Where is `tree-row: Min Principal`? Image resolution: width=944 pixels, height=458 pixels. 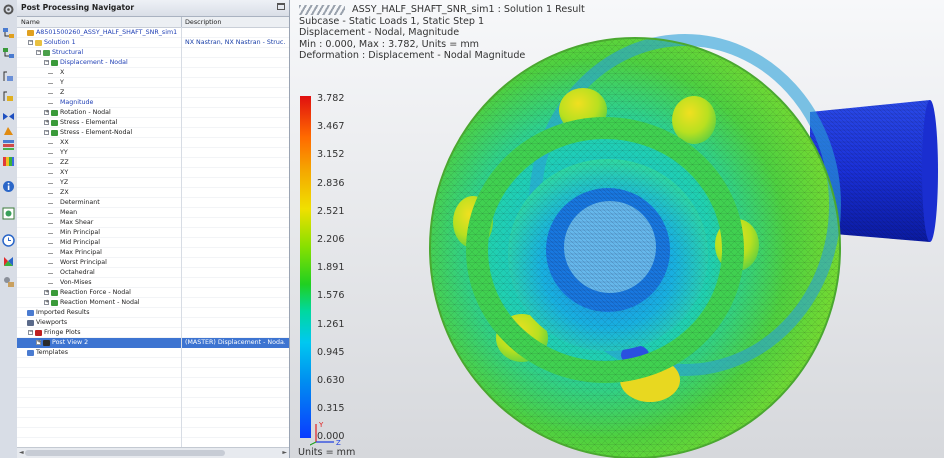
tree-row: Min Principal is located at coordinates (153, 233).